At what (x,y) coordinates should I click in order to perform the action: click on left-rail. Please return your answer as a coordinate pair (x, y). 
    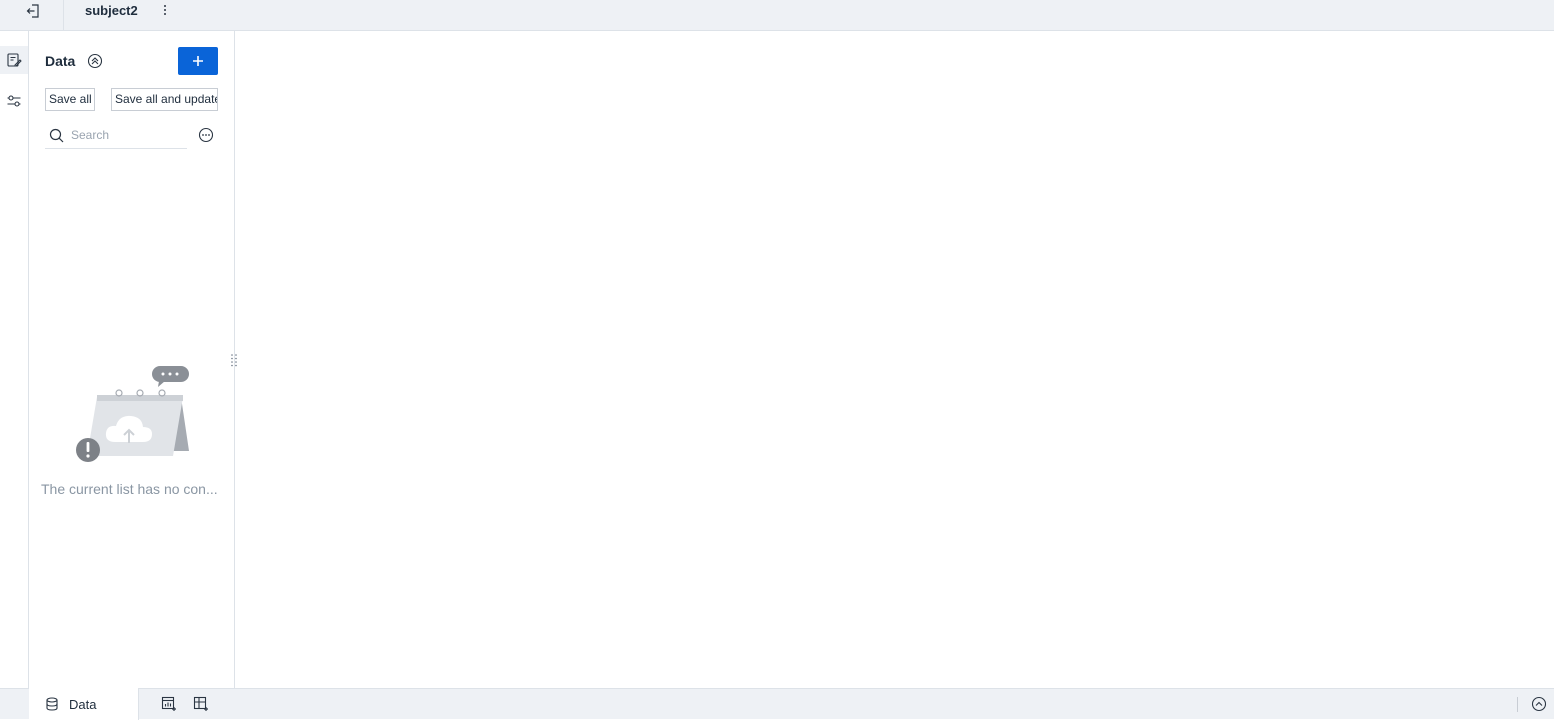
    Looking at the image, I should click on (14, 359).